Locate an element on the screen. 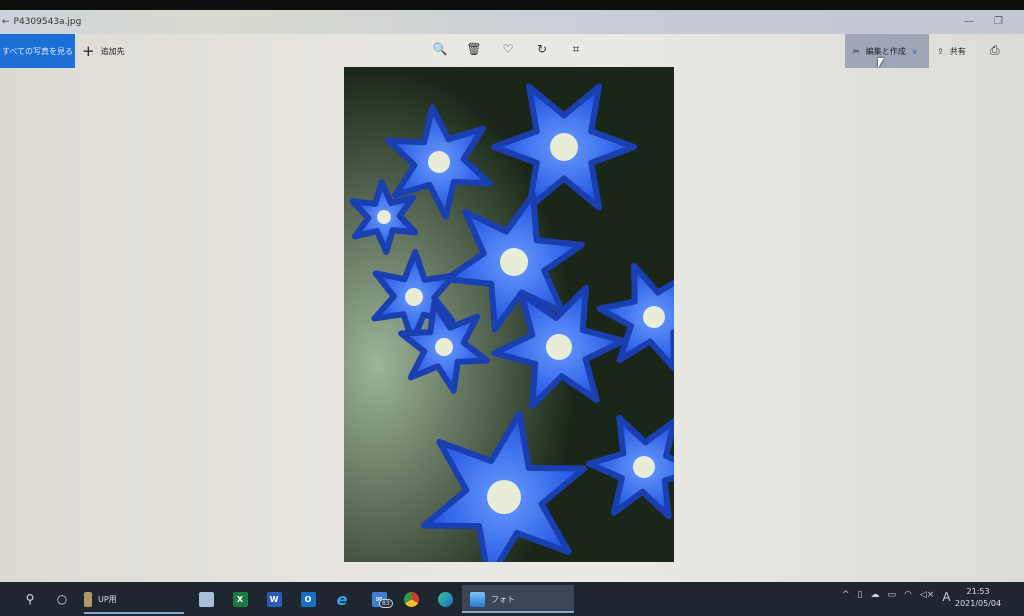 This screenshot has height=616, width=1024. add-to-button: + 追加先 is located at coordinates (103, 51).